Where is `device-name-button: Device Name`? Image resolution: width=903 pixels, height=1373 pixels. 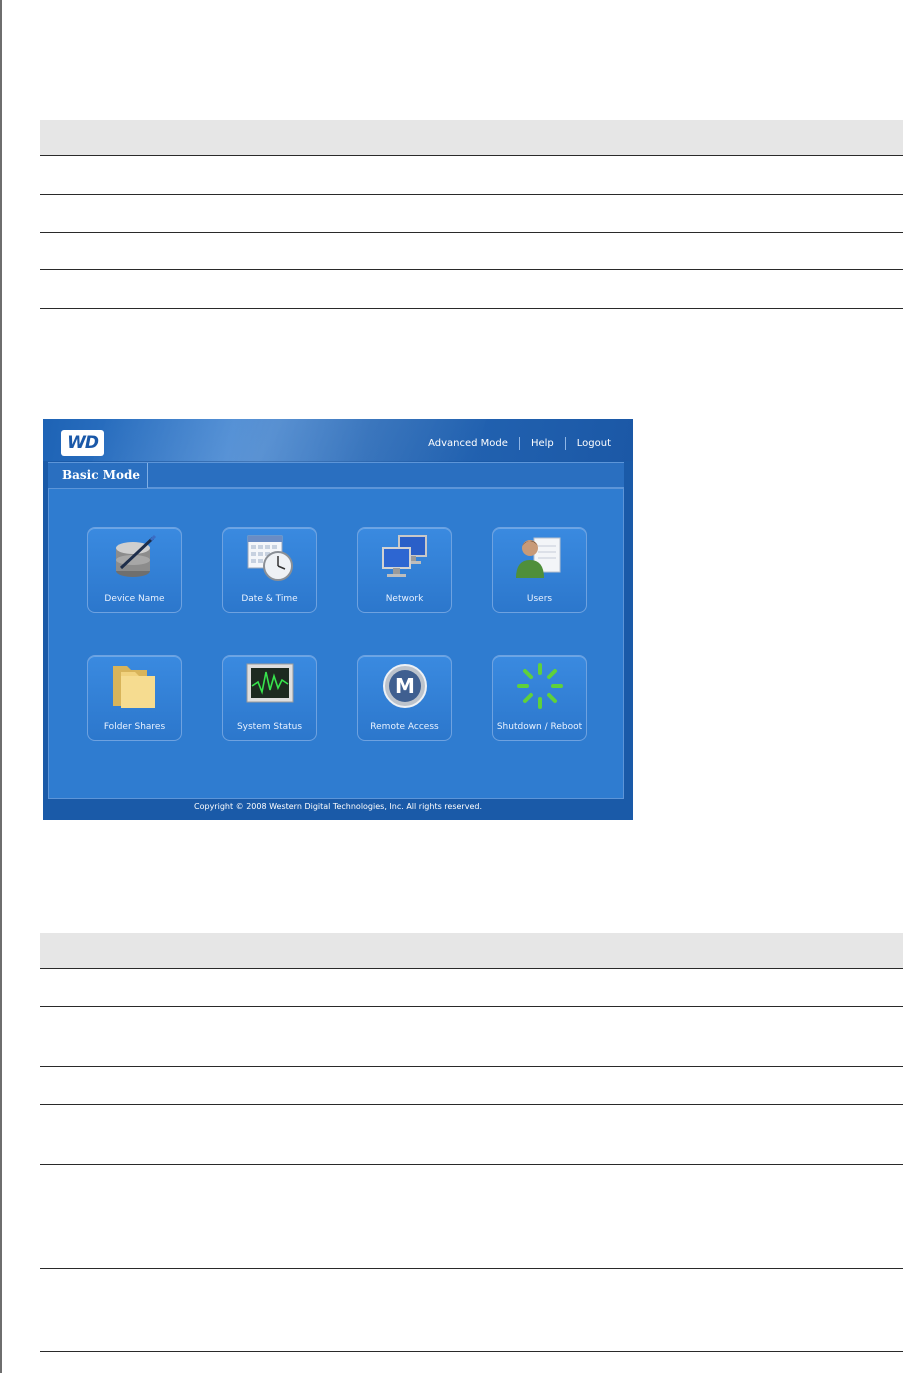
device-name-button: Device Name is located at coordinates (134, 570).